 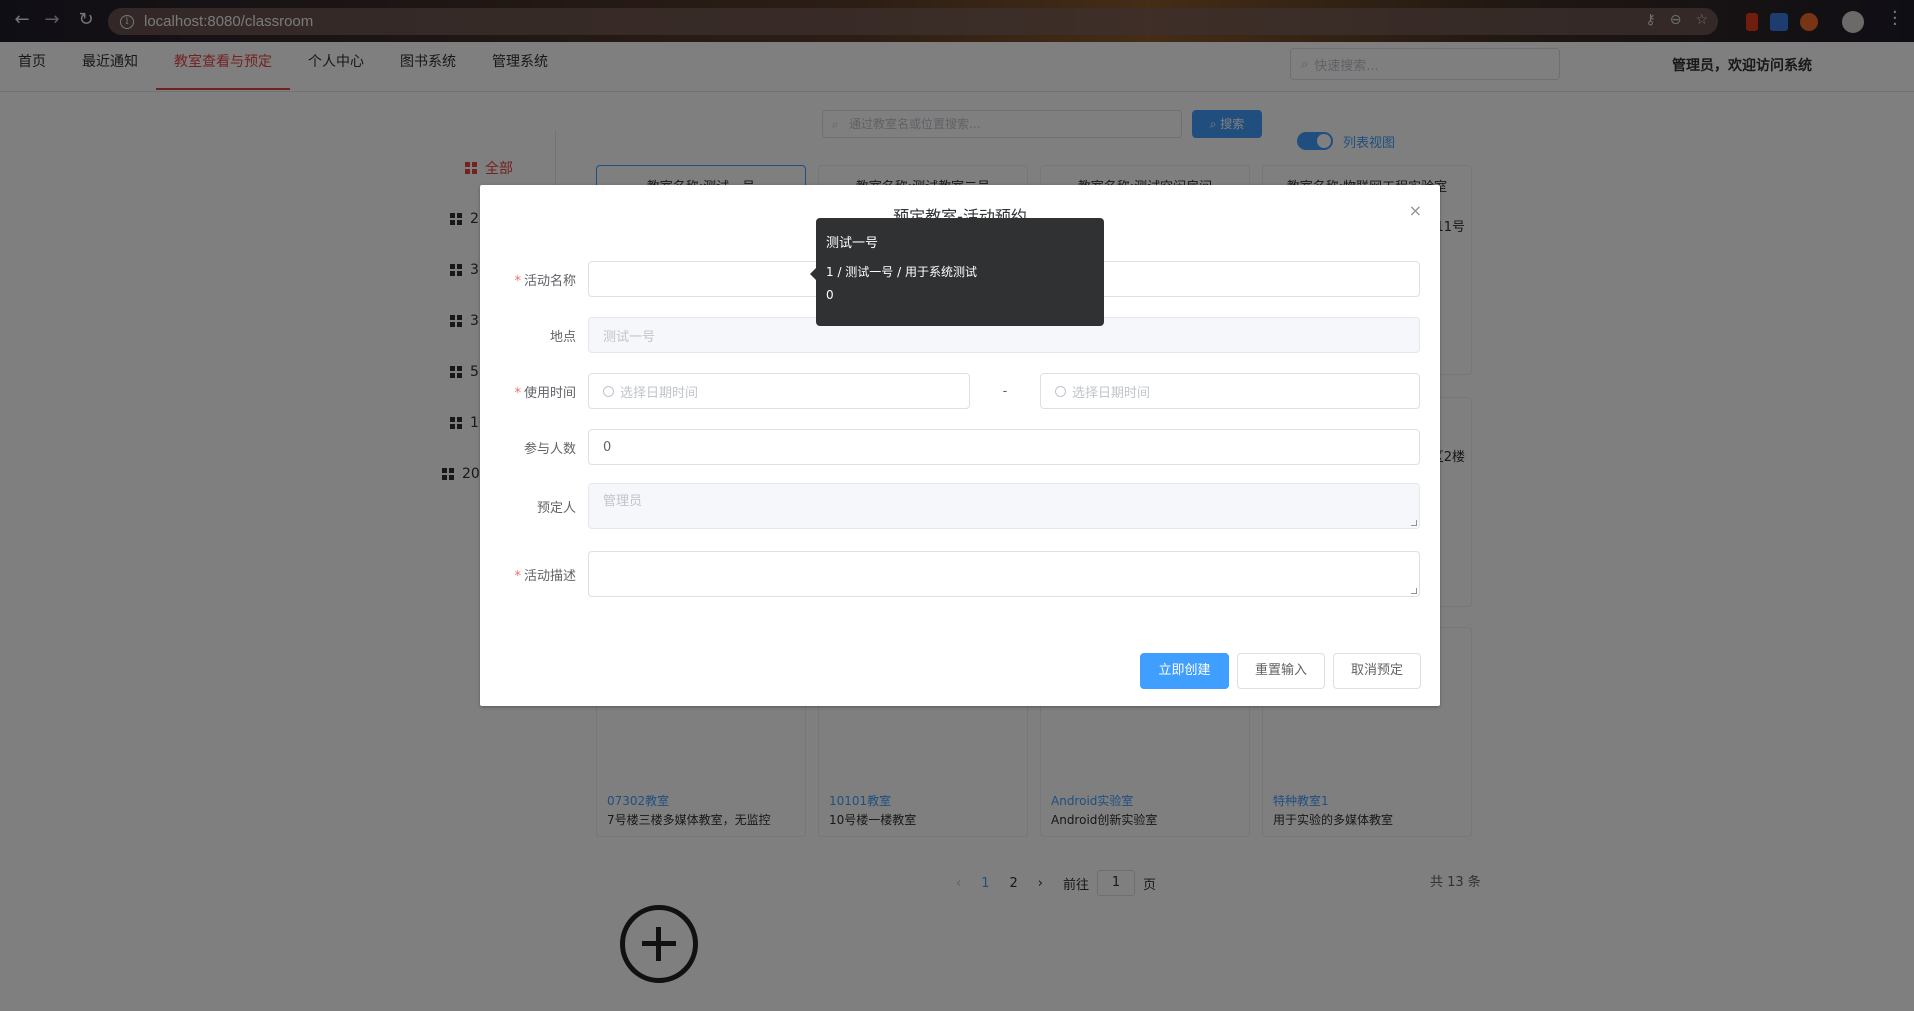 I want to click on cancel-booking-button: 取消预定, so click(x=1377, y=671).